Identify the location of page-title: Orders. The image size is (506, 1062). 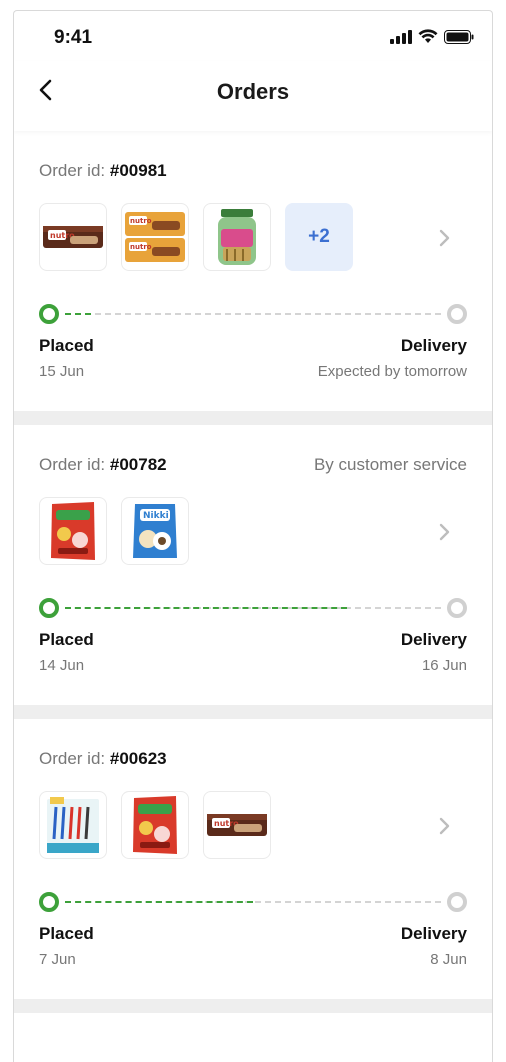
(253, 91).